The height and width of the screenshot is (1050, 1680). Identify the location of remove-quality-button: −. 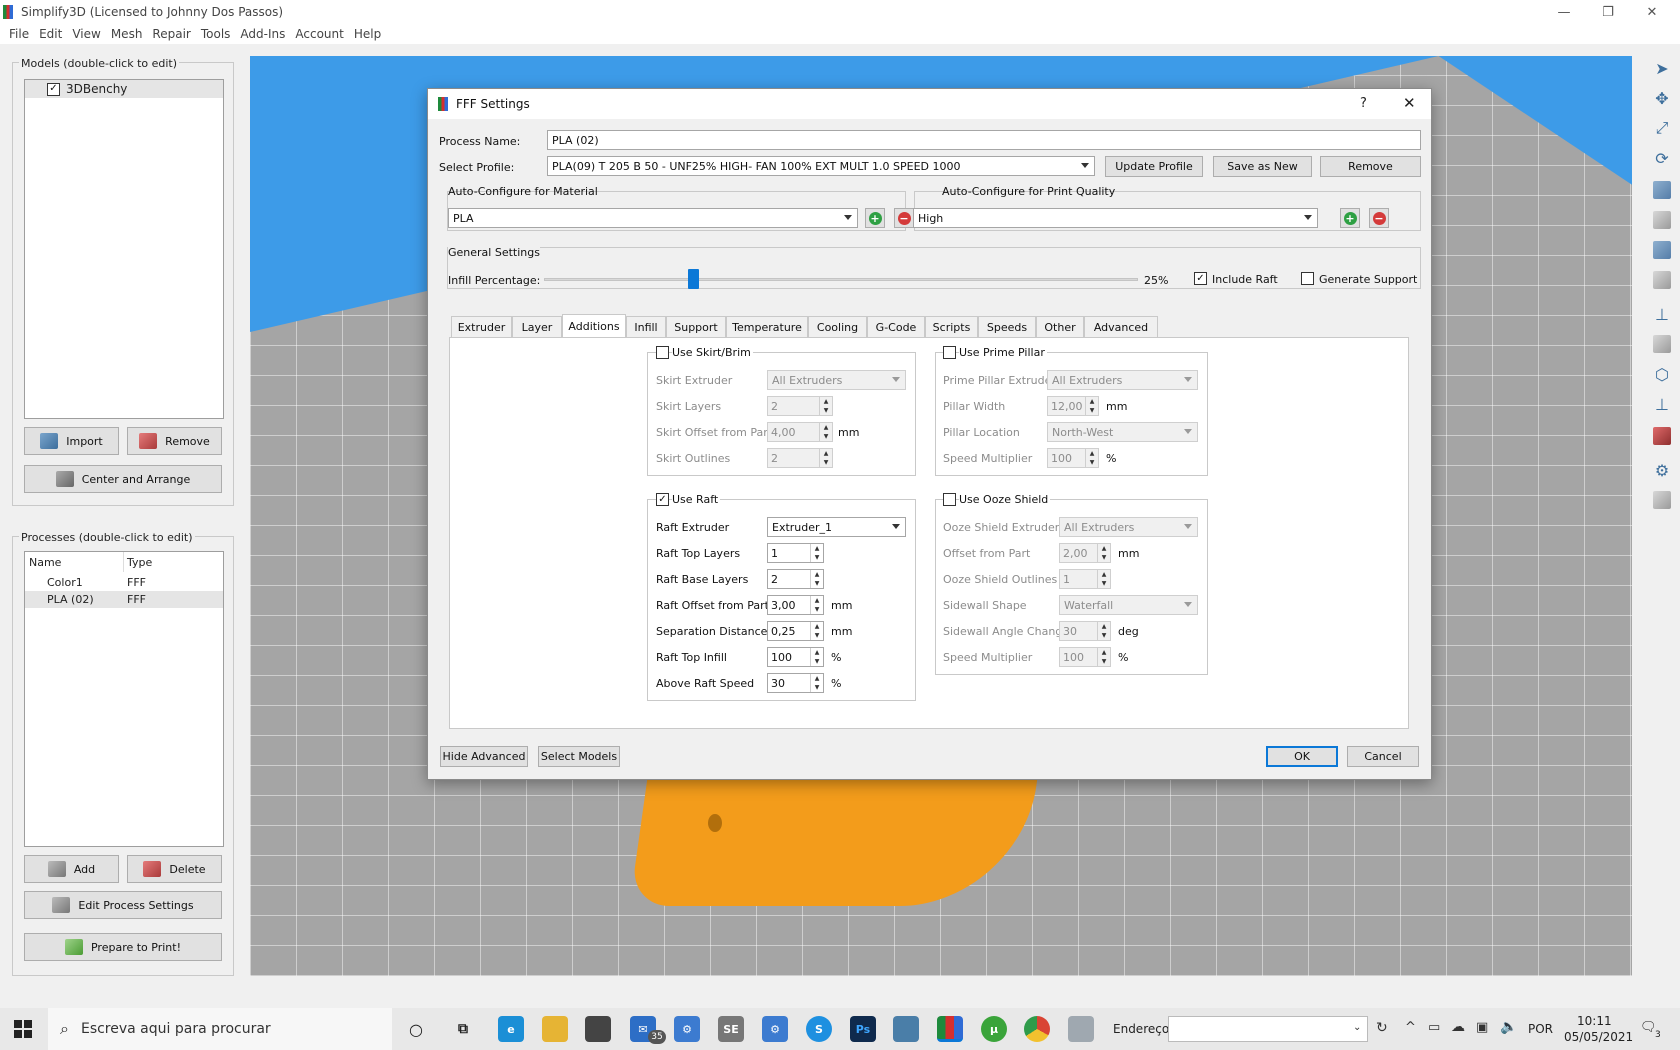
(1379, 218).